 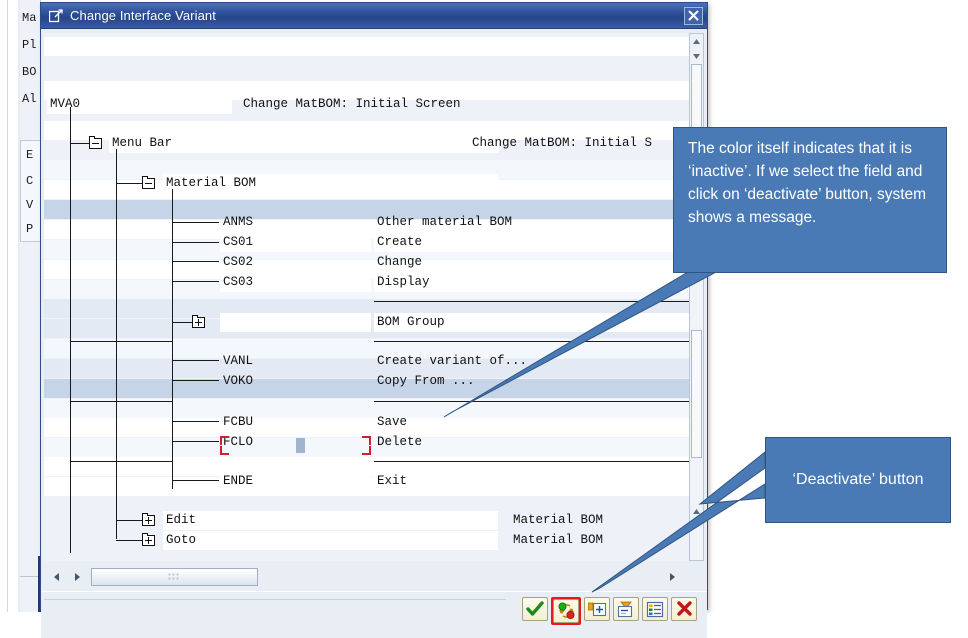 I want to click on tree-text-fcbu: Save, so click(x=392, y=422).